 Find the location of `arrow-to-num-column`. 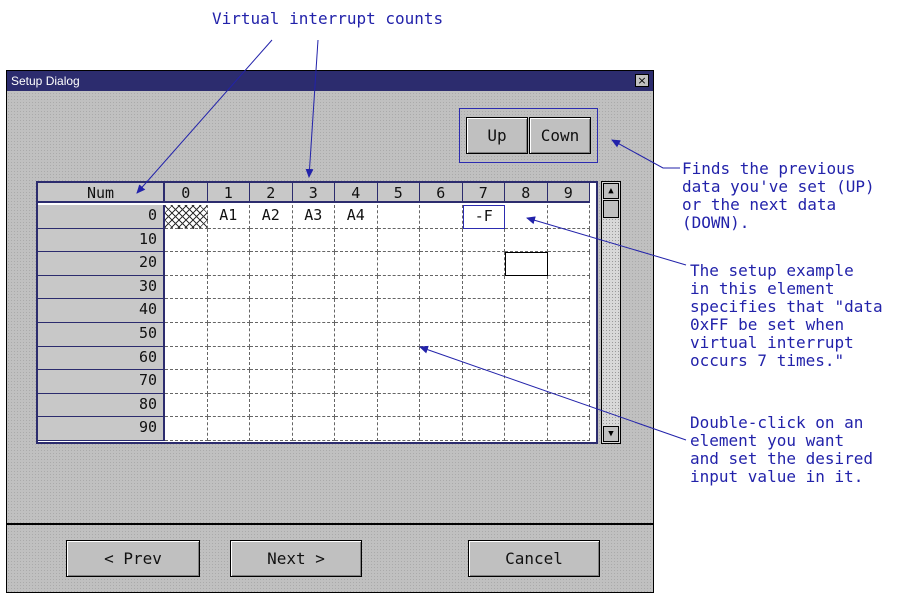

arrow-to-num-column is located at coordinates (204, 116).